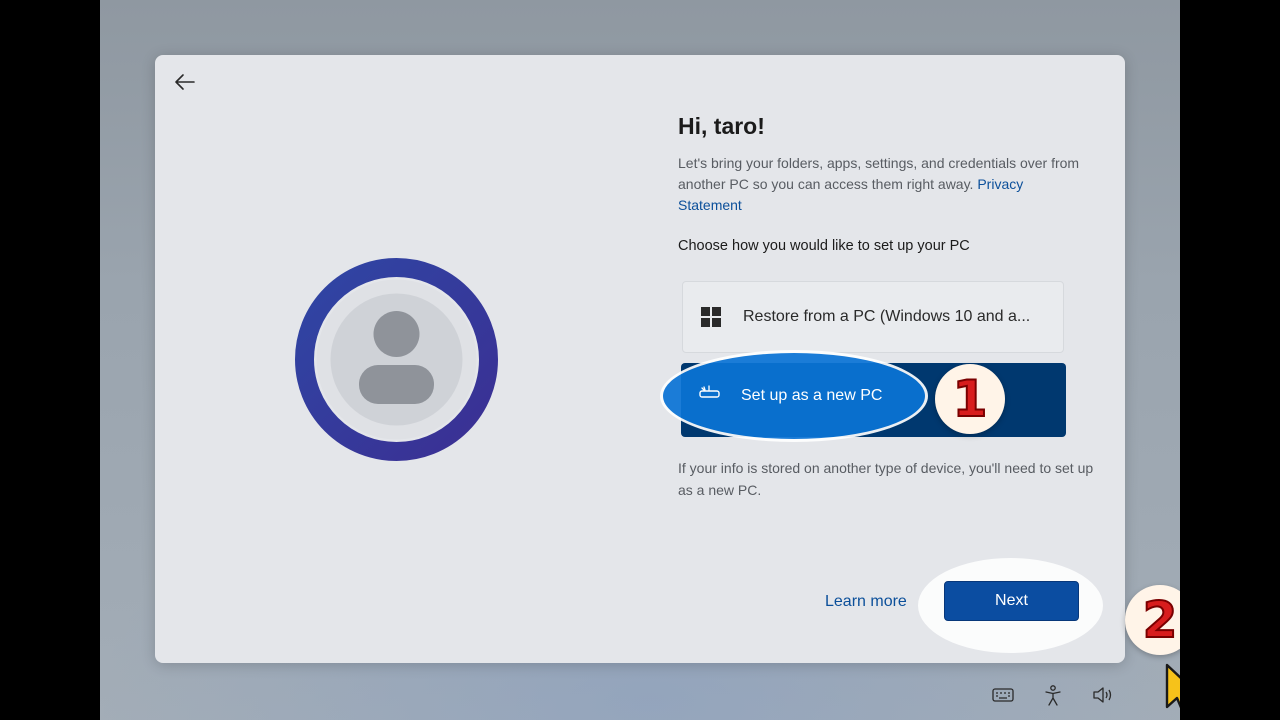  I want to click on accessibility-icon, so click(1053, 695).